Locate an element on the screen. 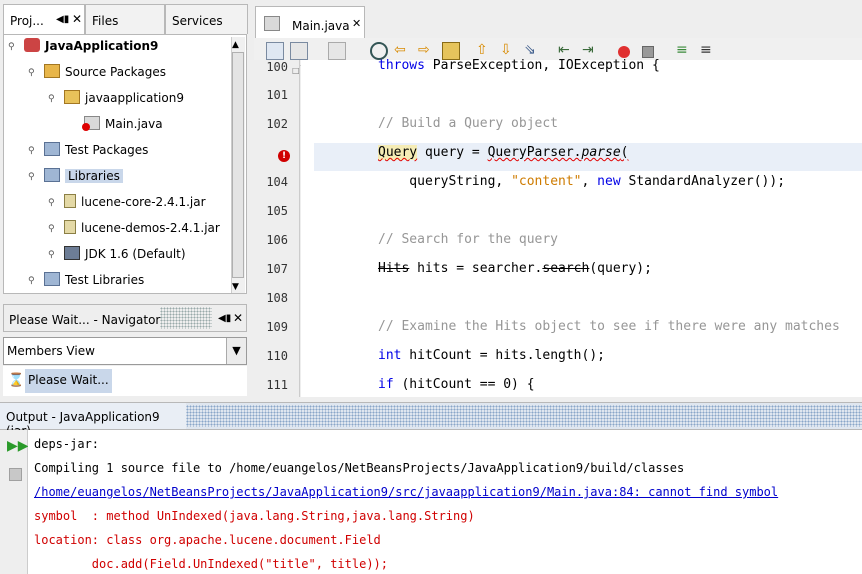 The height and width of the screenshot is (574, 862). tree-node-label: Test Libraries is located at coordinates (105, 280).